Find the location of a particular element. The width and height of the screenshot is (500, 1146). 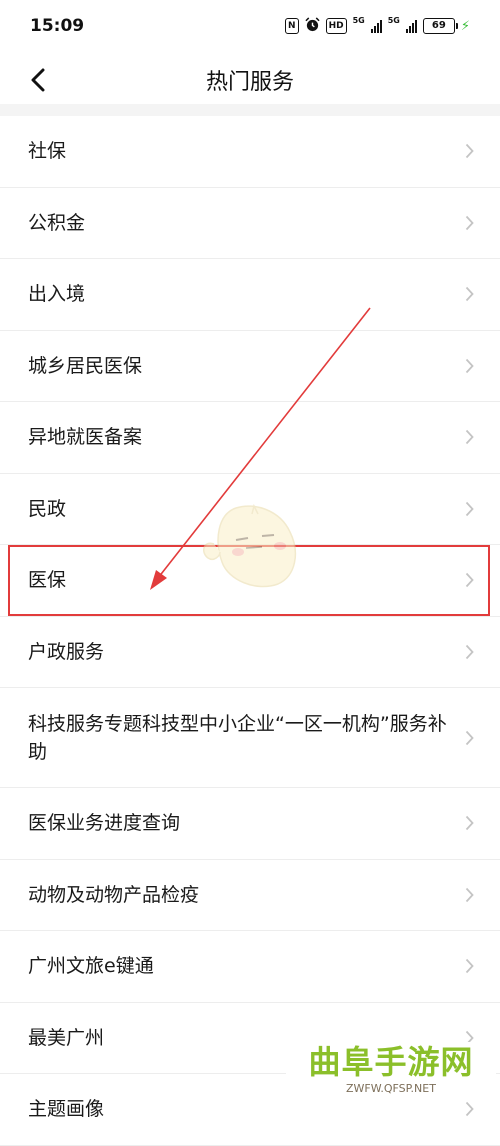

nav-bar: 热门服务 is located at coordinates (250, 80).